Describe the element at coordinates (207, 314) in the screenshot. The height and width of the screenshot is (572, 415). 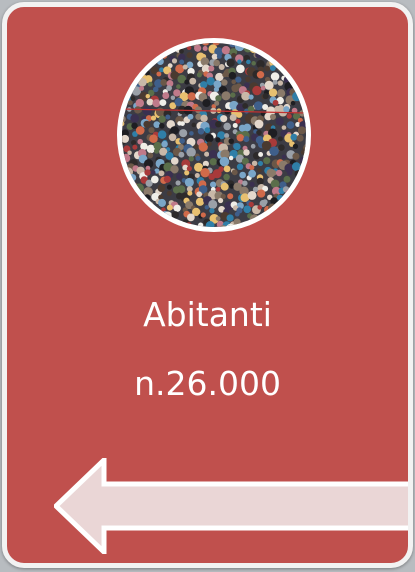
I see `card-title: Abitanti` at that location.